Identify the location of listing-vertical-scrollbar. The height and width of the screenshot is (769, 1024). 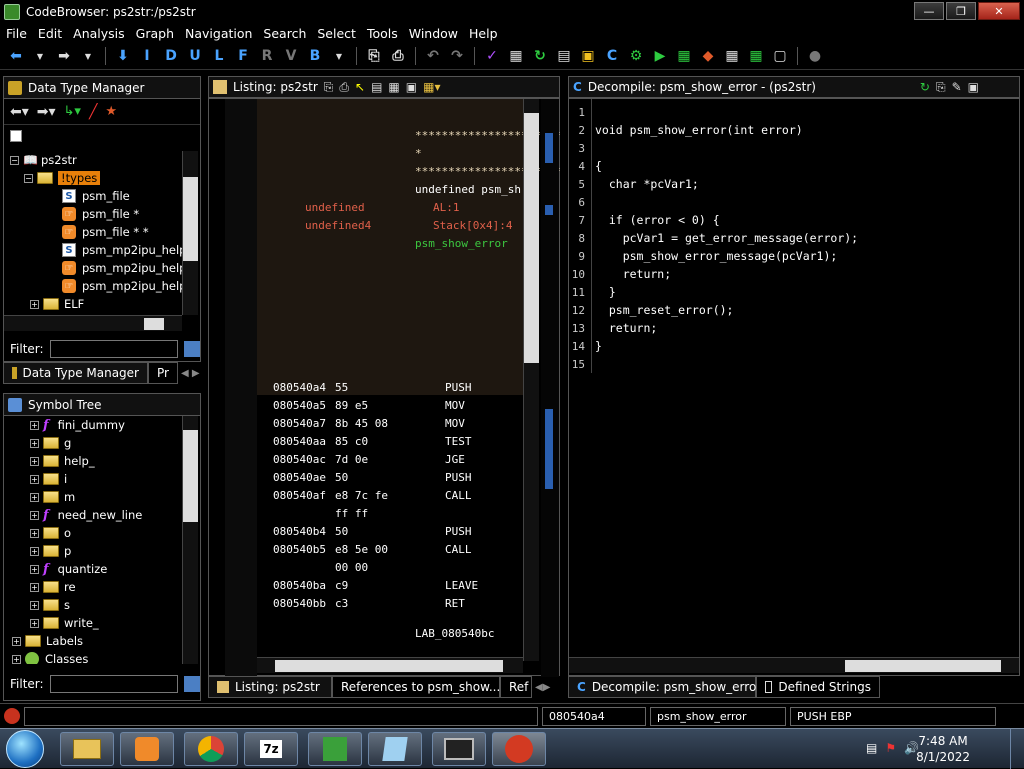
(531, 380).